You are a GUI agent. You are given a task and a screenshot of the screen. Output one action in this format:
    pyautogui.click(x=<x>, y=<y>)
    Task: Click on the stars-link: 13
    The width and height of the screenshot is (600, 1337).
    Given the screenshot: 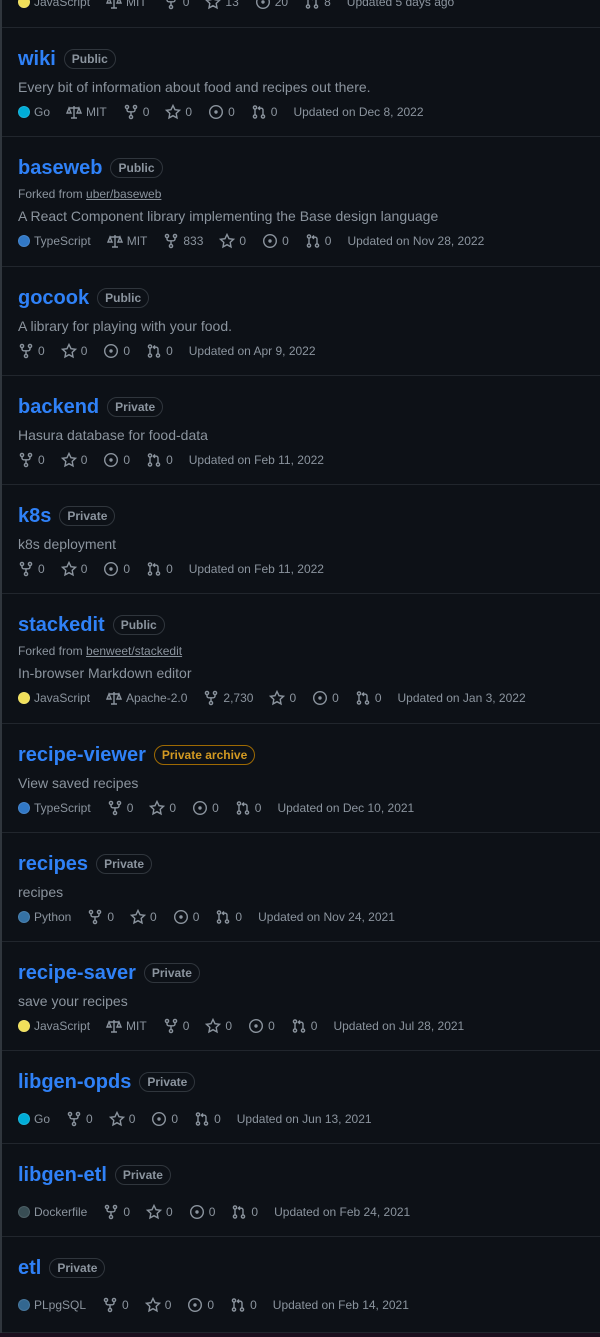 What is the action you would take?
    pyautogui.click(x=222, y=5)
    